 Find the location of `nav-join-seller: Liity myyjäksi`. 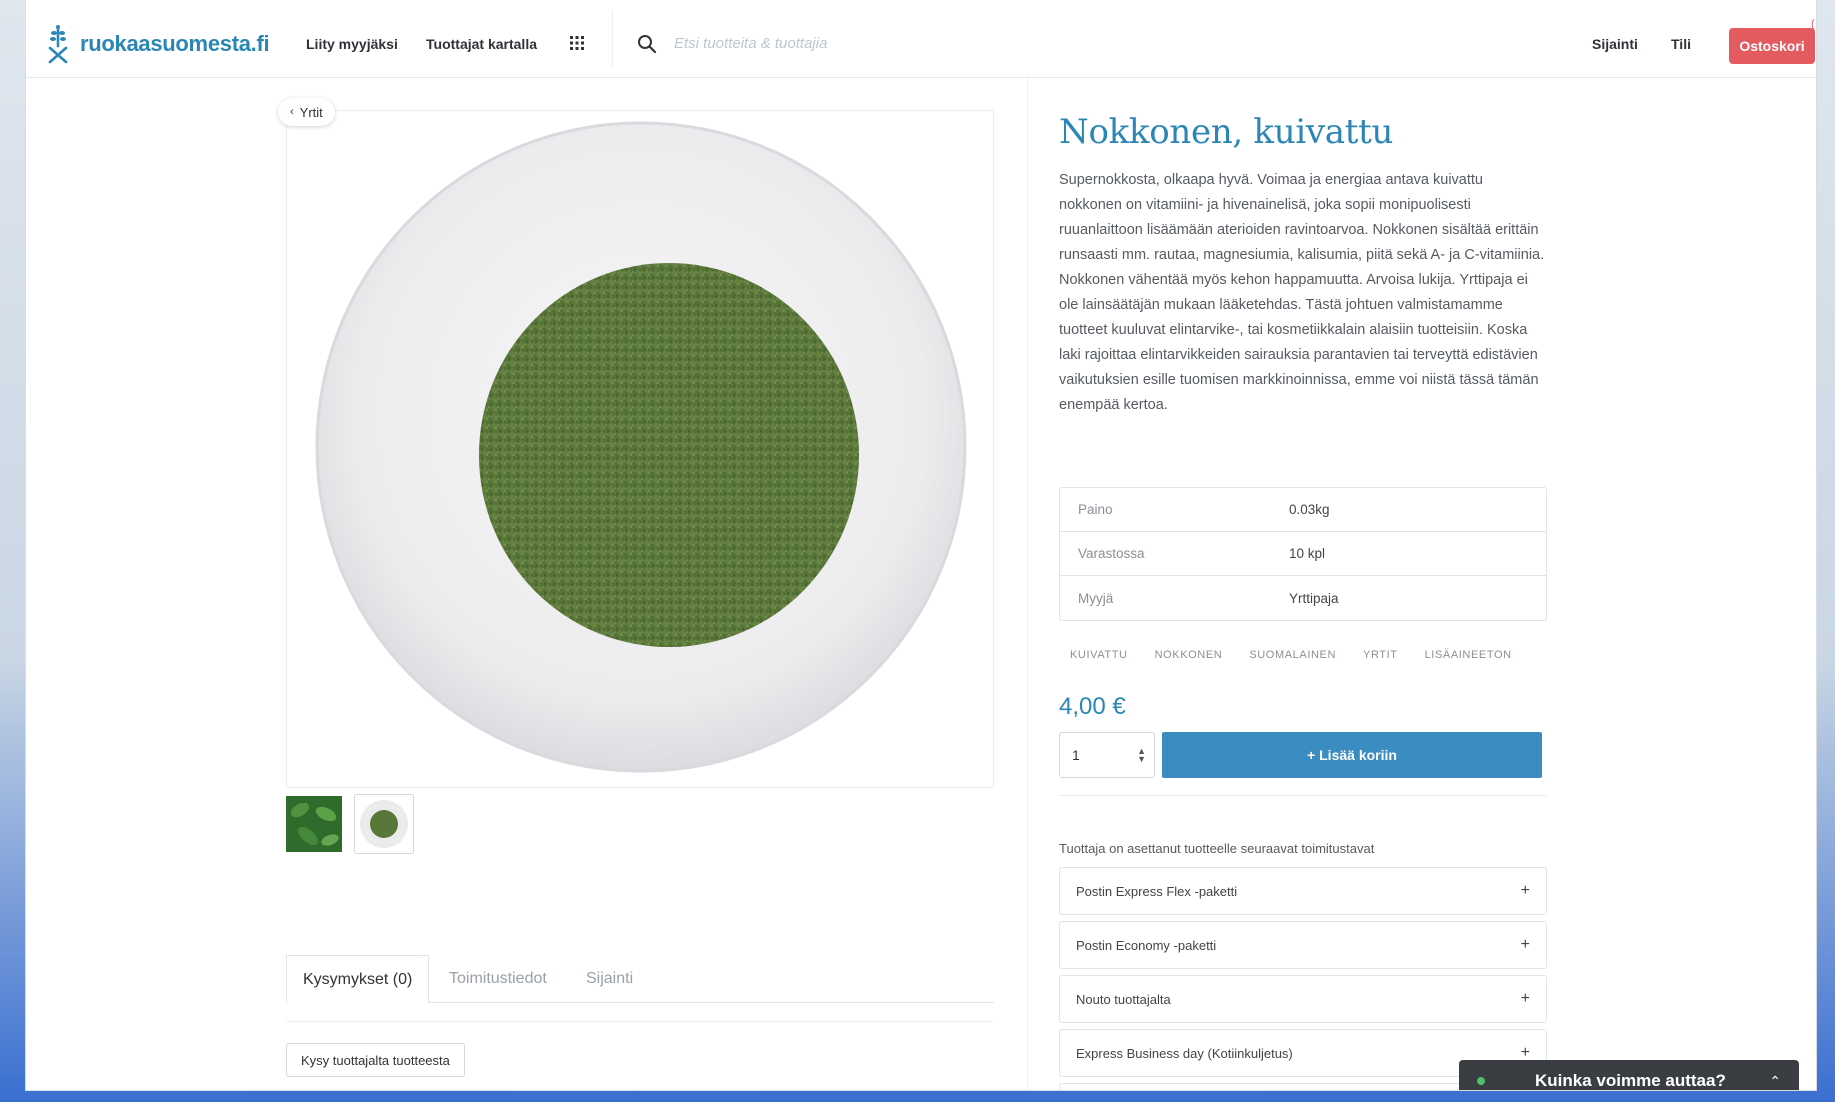

nav-join-seller: Liity myyjäksi is located at coordinates (352, 44).